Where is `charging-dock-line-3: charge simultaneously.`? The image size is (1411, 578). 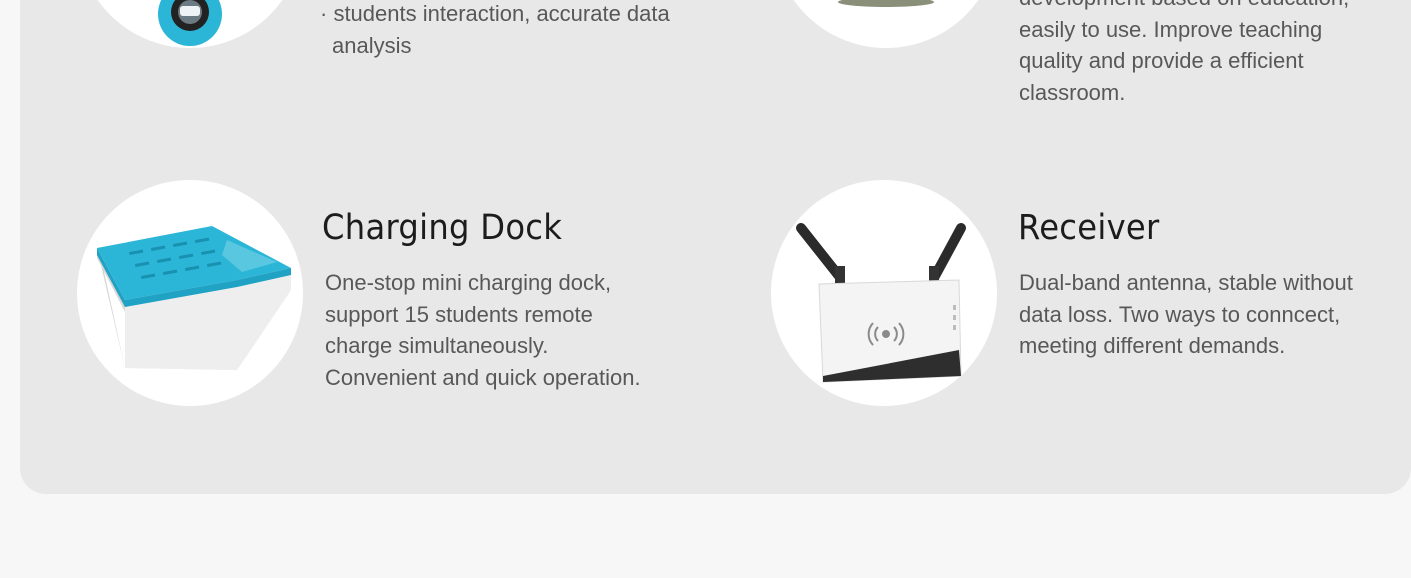
charging-dock-line-3: charge simultaneously. is located at coordinates (437, 345).